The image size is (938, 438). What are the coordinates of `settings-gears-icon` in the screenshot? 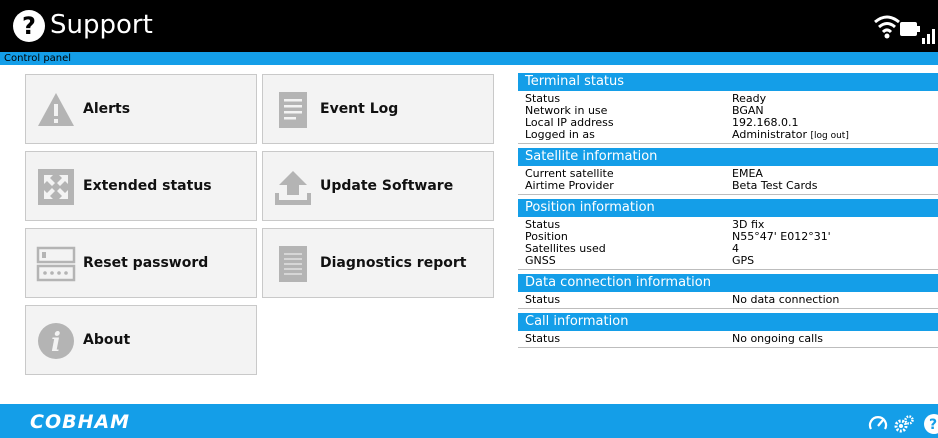 It's located at (904, 424).